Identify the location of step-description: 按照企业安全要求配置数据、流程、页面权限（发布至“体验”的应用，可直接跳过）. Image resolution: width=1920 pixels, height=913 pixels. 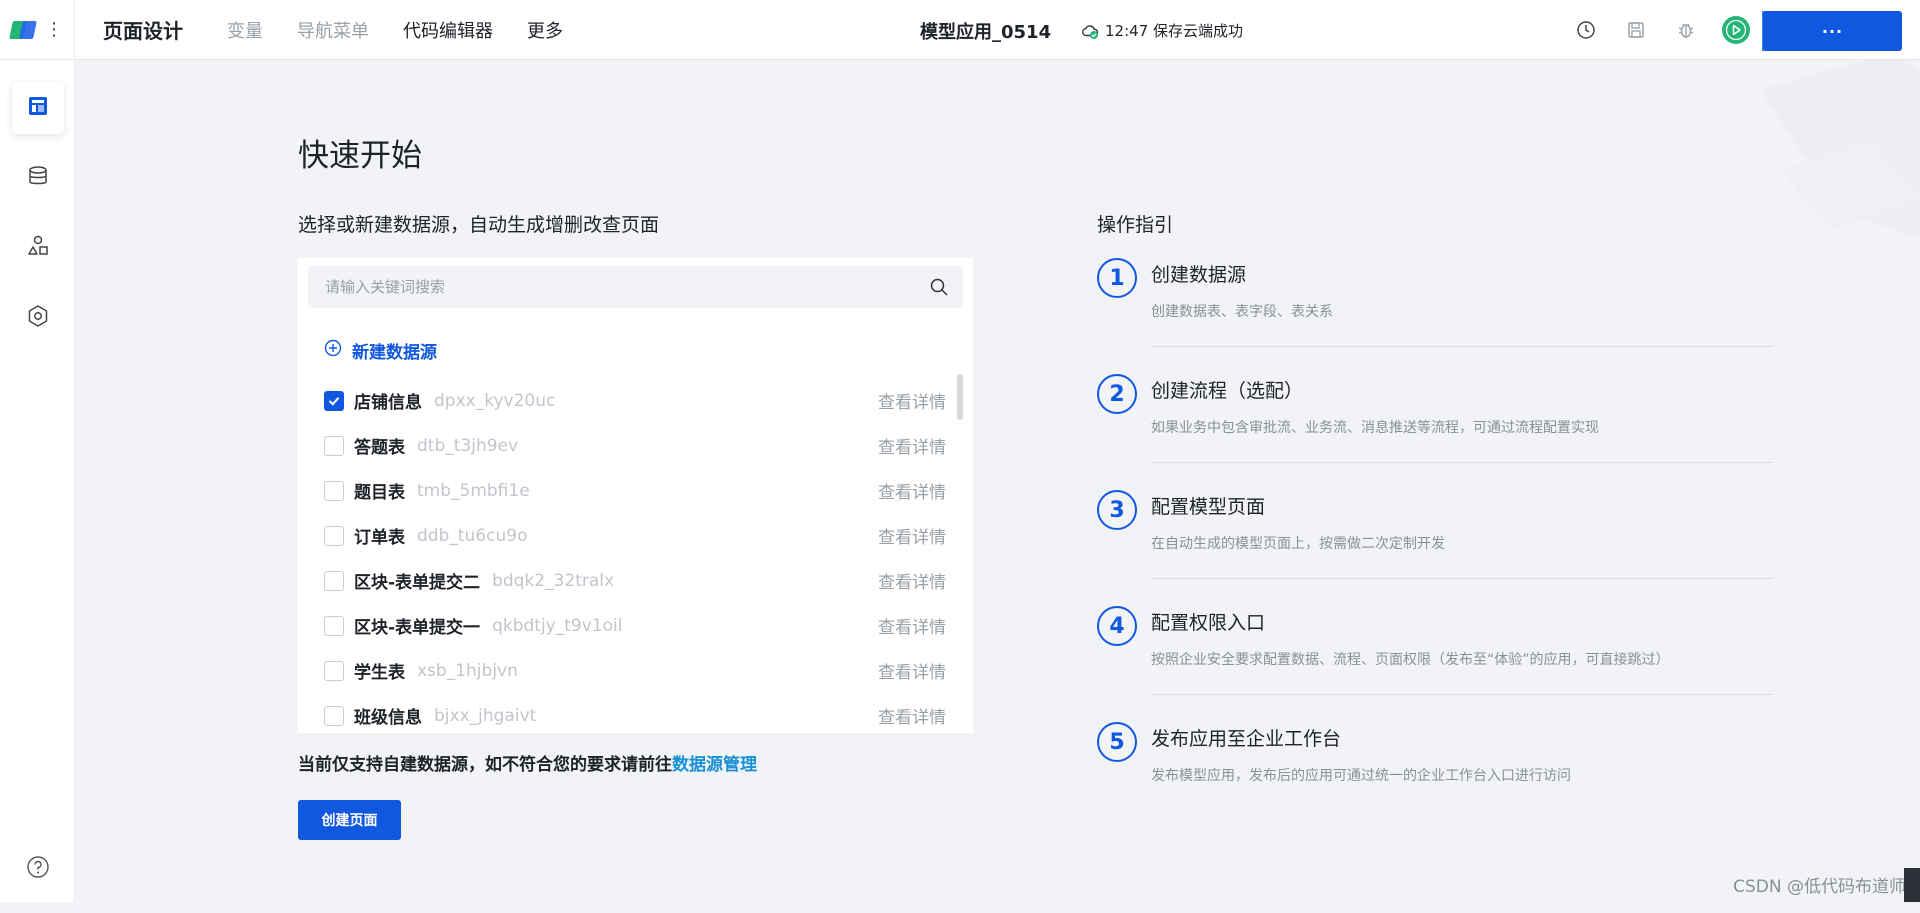
(1410, 660).